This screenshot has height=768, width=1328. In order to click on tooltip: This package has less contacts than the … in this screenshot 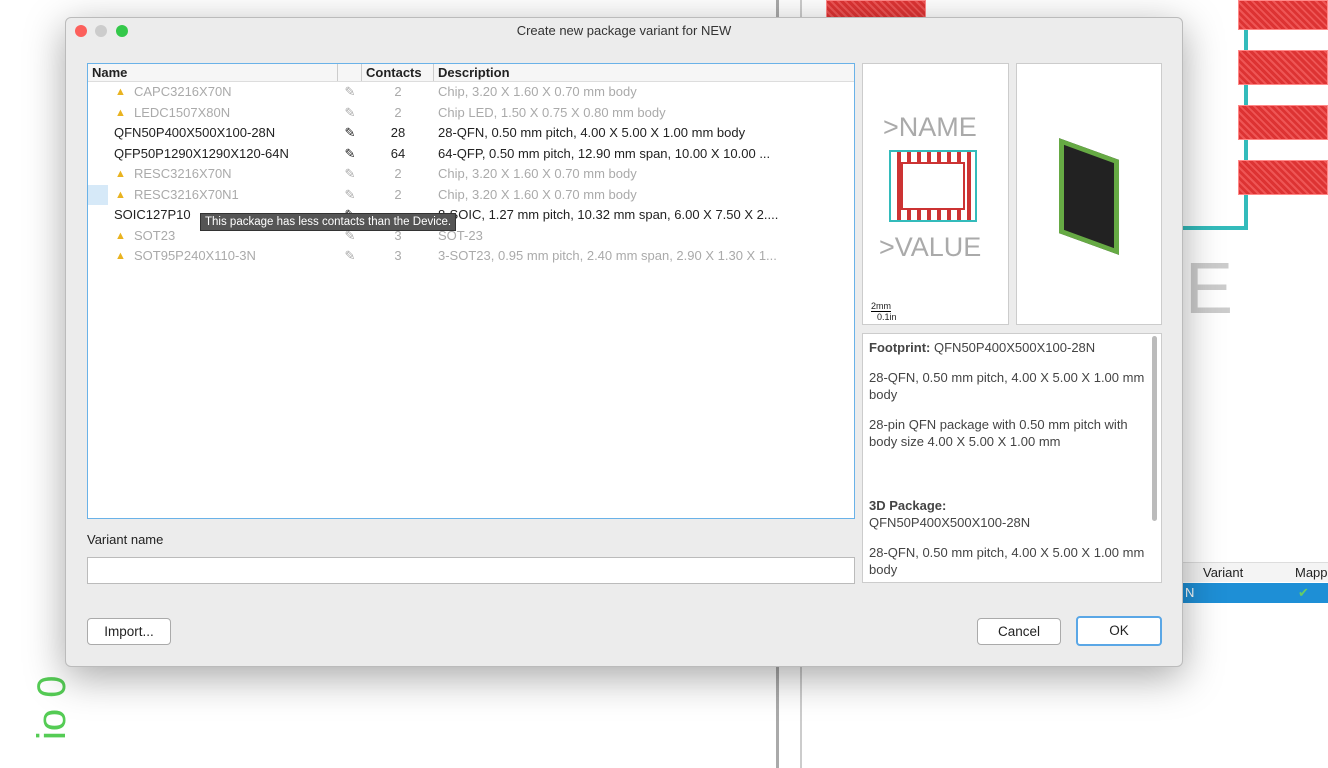, I will do `click(328, 222)`.